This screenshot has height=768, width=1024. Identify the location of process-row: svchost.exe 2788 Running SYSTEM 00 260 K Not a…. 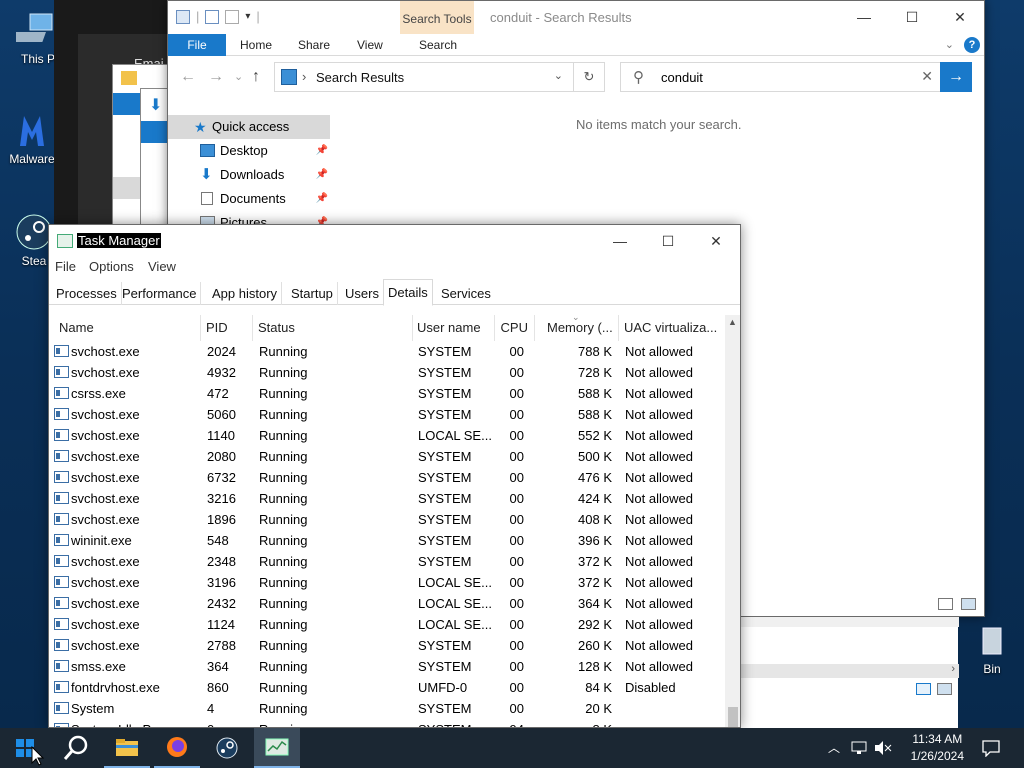
(387, 645).